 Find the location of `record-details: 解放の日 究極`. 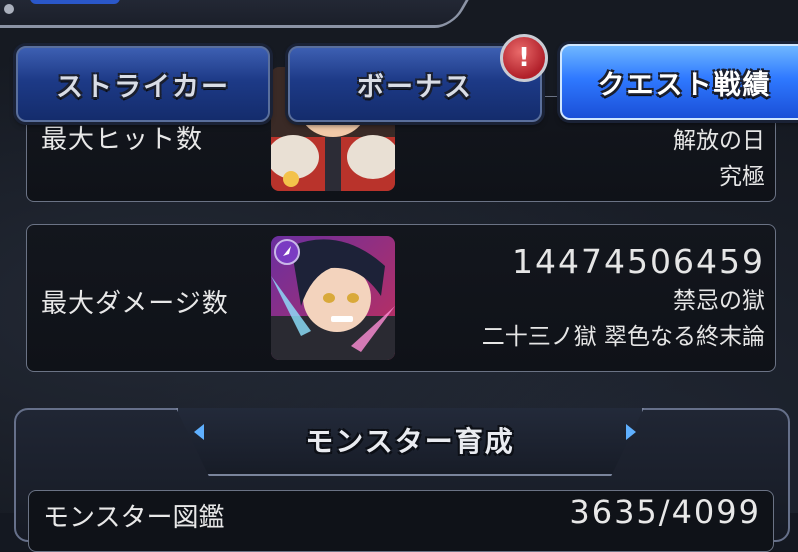

record-details: 解放の日 究極 is located at coordinates (719, 159).